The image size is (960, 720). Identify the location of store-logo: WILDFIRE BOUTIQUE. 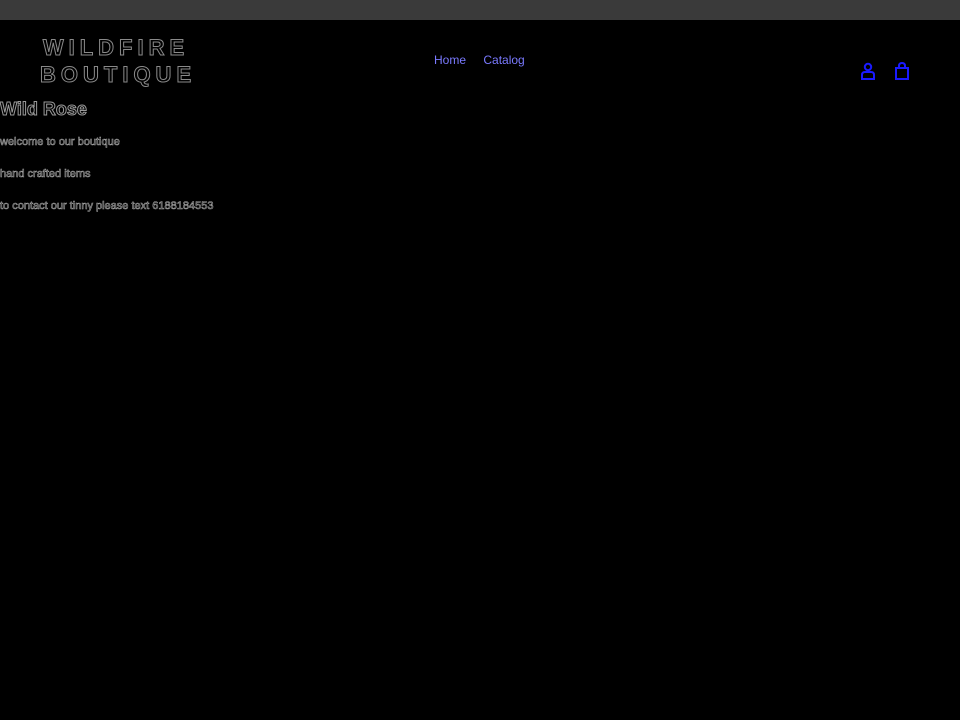
(116, 61).